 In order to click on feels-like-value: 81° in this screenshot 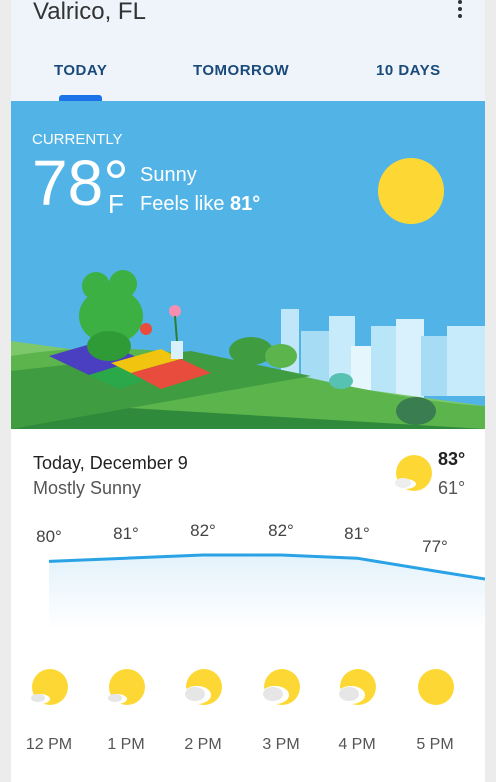, I will do `click(245, 204)`.